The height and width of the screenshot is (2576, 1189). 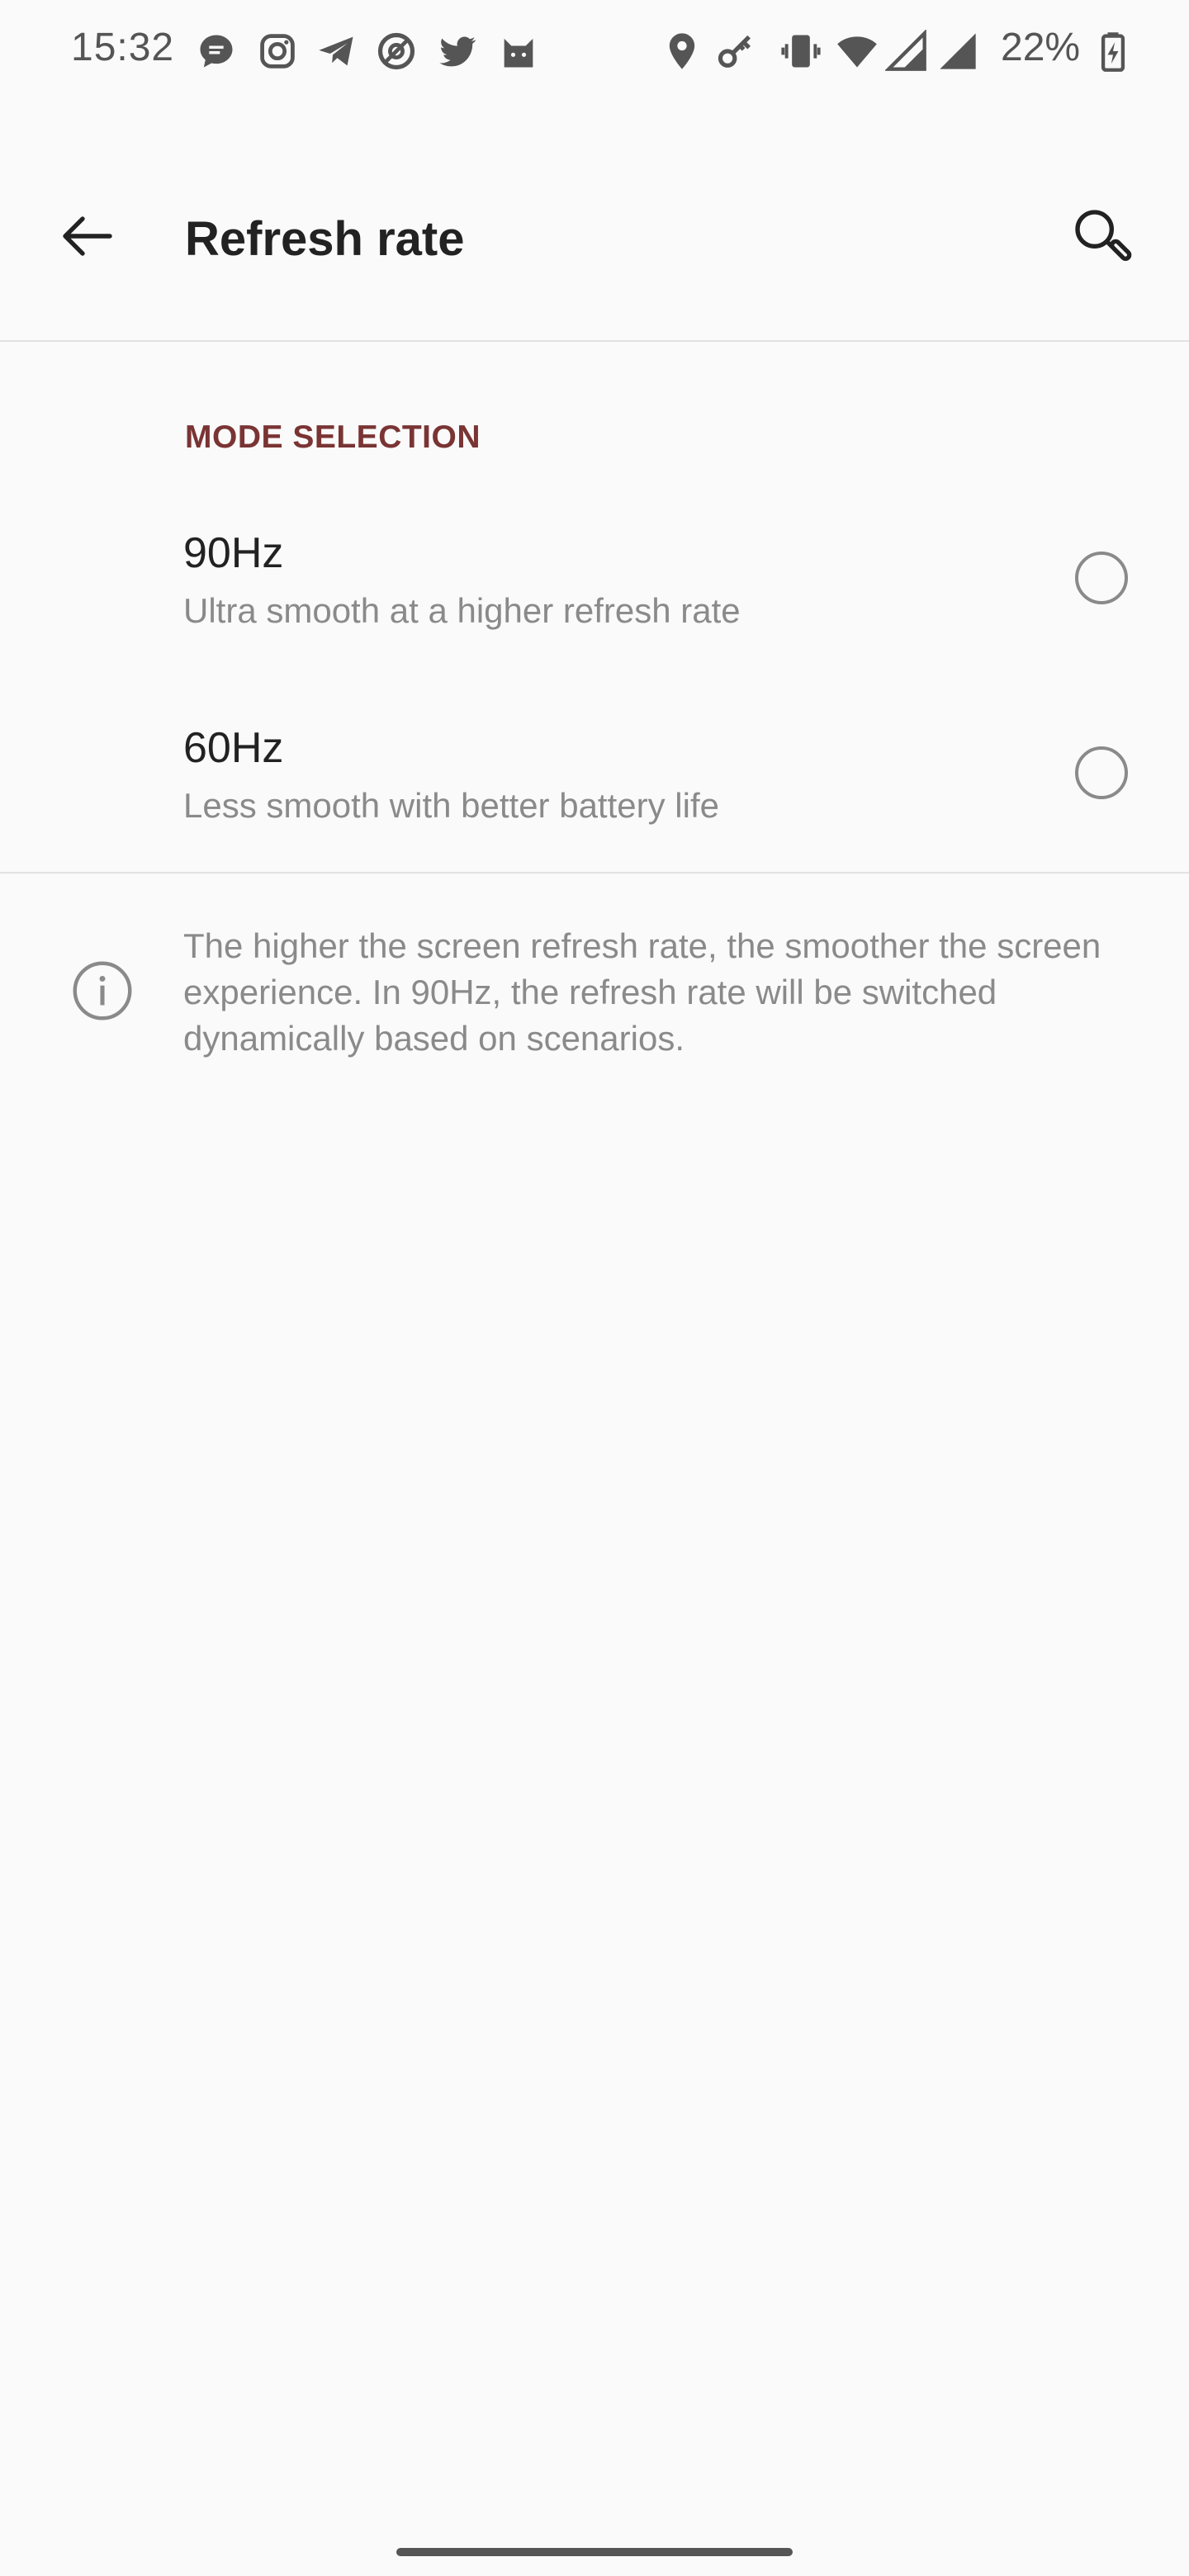 I want to click on wifi-icon, so click(x=857, y=51).